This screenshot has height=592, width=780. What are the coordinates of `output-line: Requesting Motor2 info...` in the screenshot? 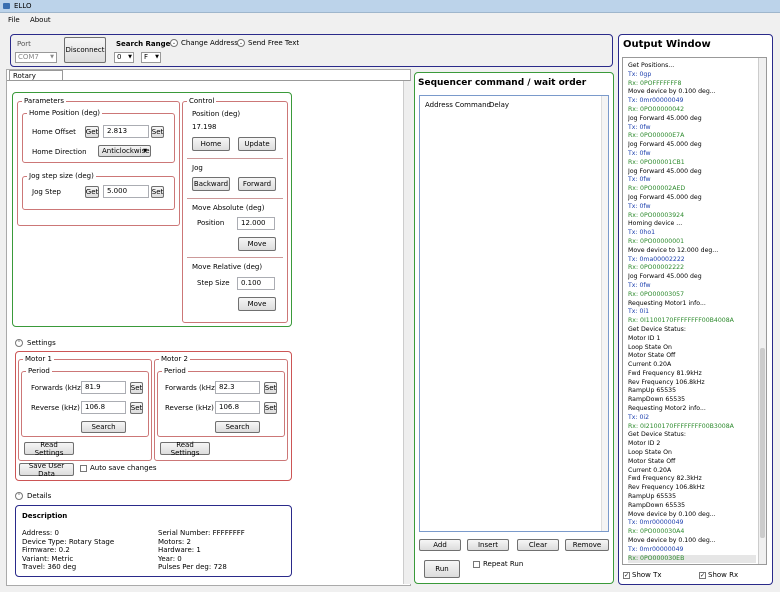 It's located at (667, 409).